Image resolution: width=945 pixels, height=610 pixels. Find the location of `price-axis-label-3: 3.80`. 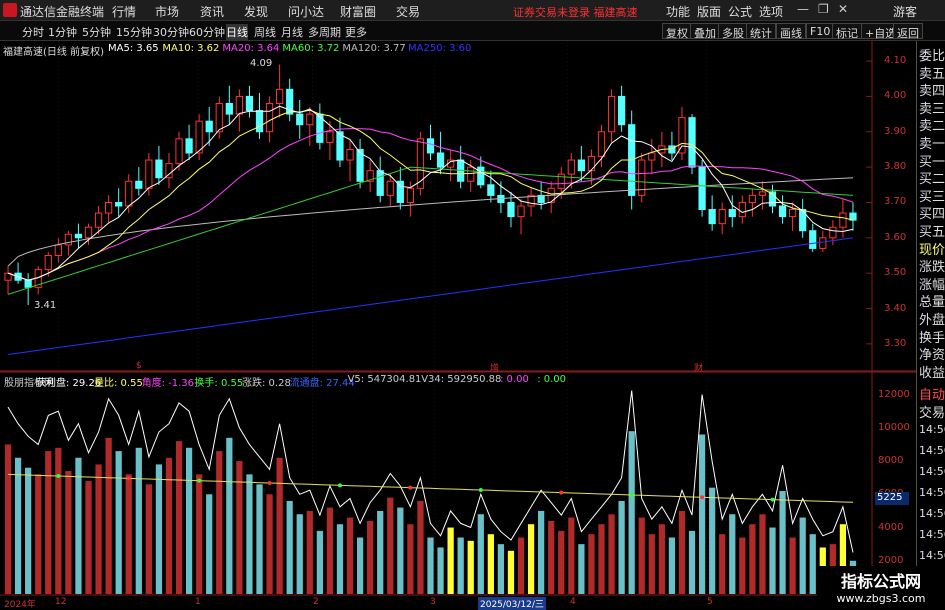

price-axis-label-3: 3.80 is located at coordinates (895, 167).